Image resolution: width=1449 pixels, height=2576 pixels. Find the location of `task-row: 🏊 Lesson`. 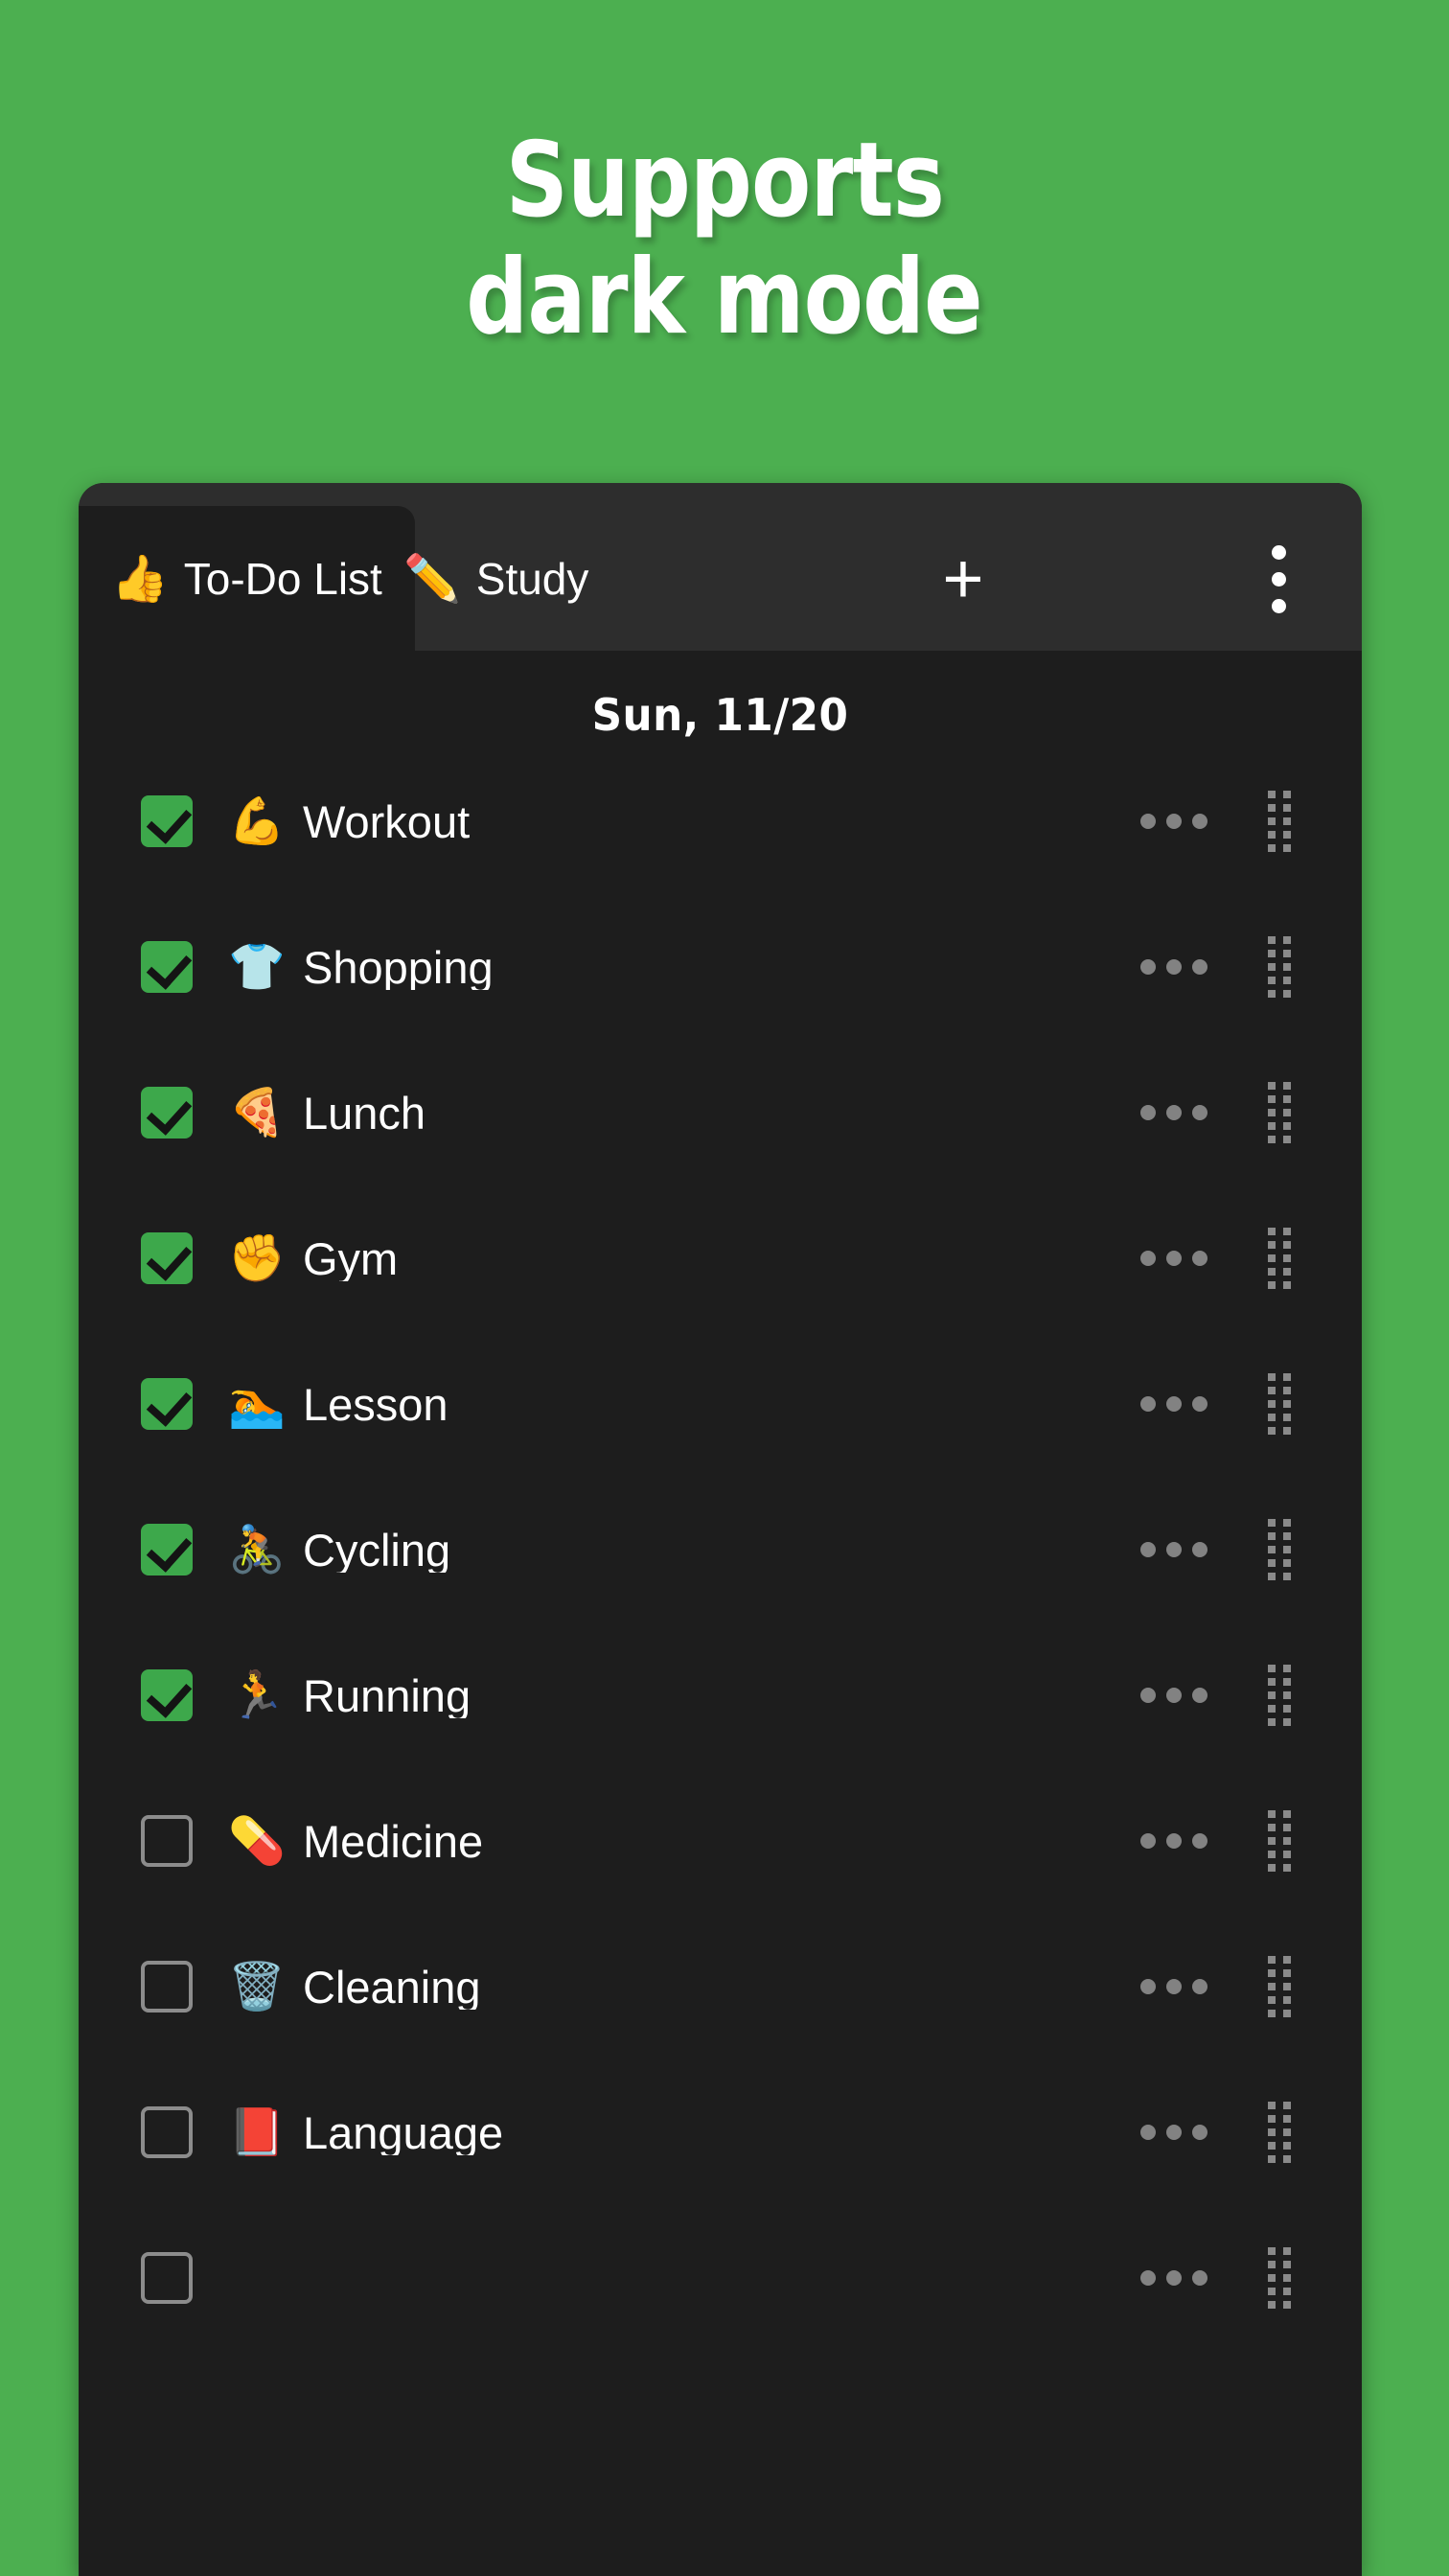

task-row: 🏊 Lesson is located at coordinates (720, 1404).